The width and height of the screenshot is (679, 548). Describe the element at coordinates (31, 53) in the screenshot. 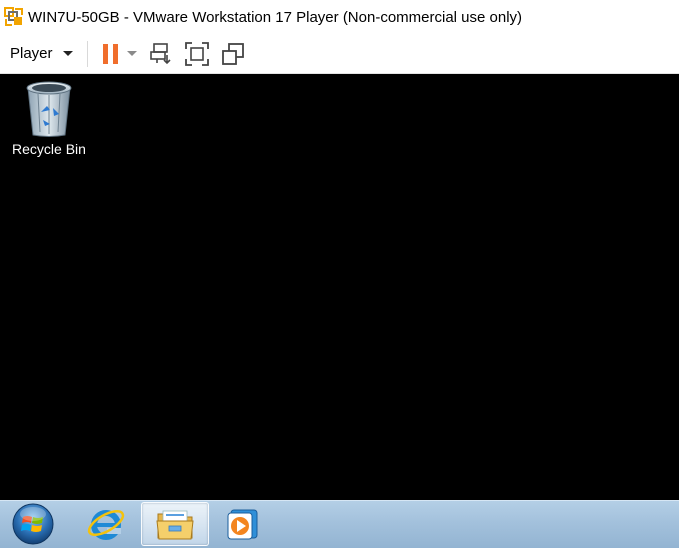

I see `player-menu-label: Player` at that location.